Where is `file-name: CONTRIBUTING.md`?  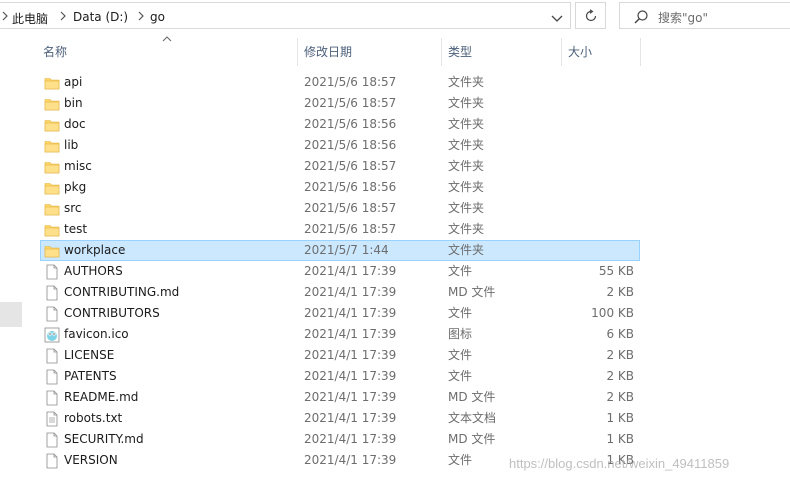
file-name: CONTRIBUTING.md is located at coordinates (122, 292).